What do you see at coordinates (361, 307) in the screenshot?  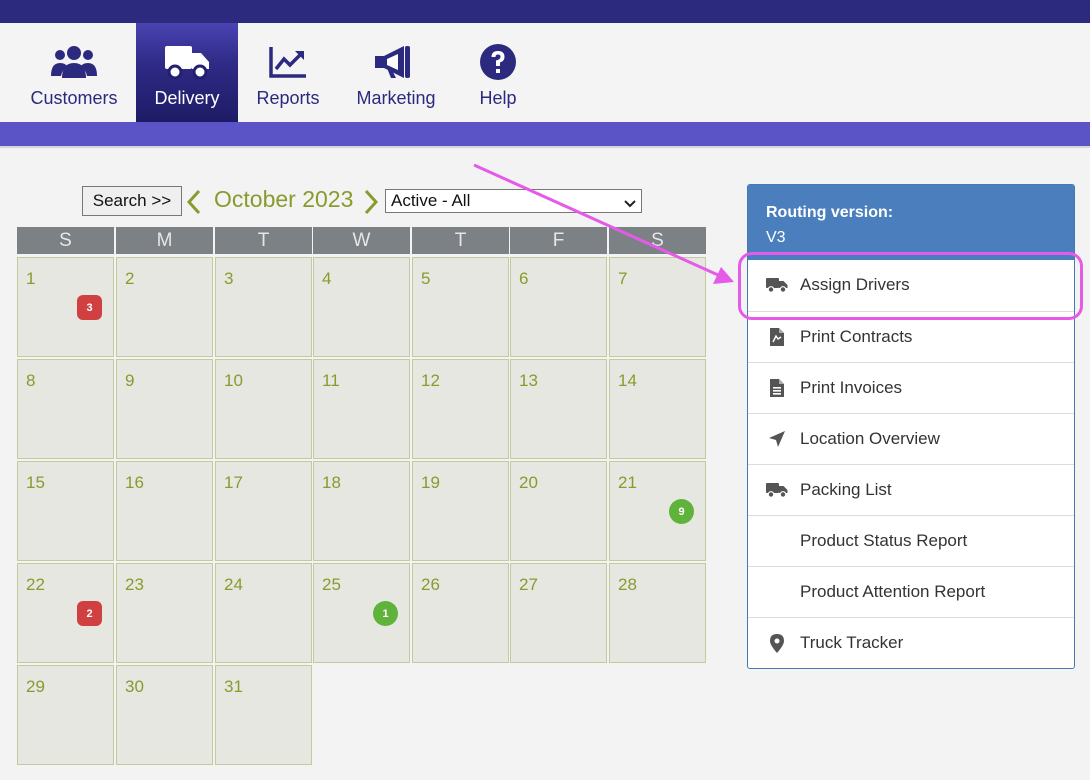 I see `calendar-day: 4` at bounding box center [361, 307].